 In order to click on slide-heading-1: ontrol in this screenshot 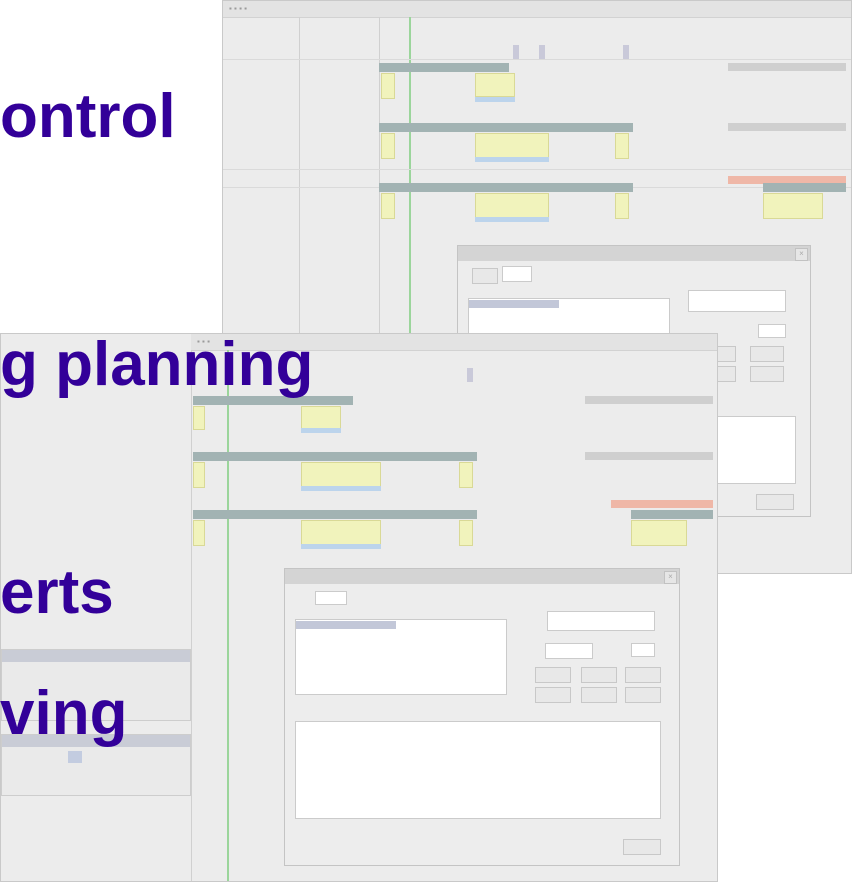, I will do `click(88, 116)`.